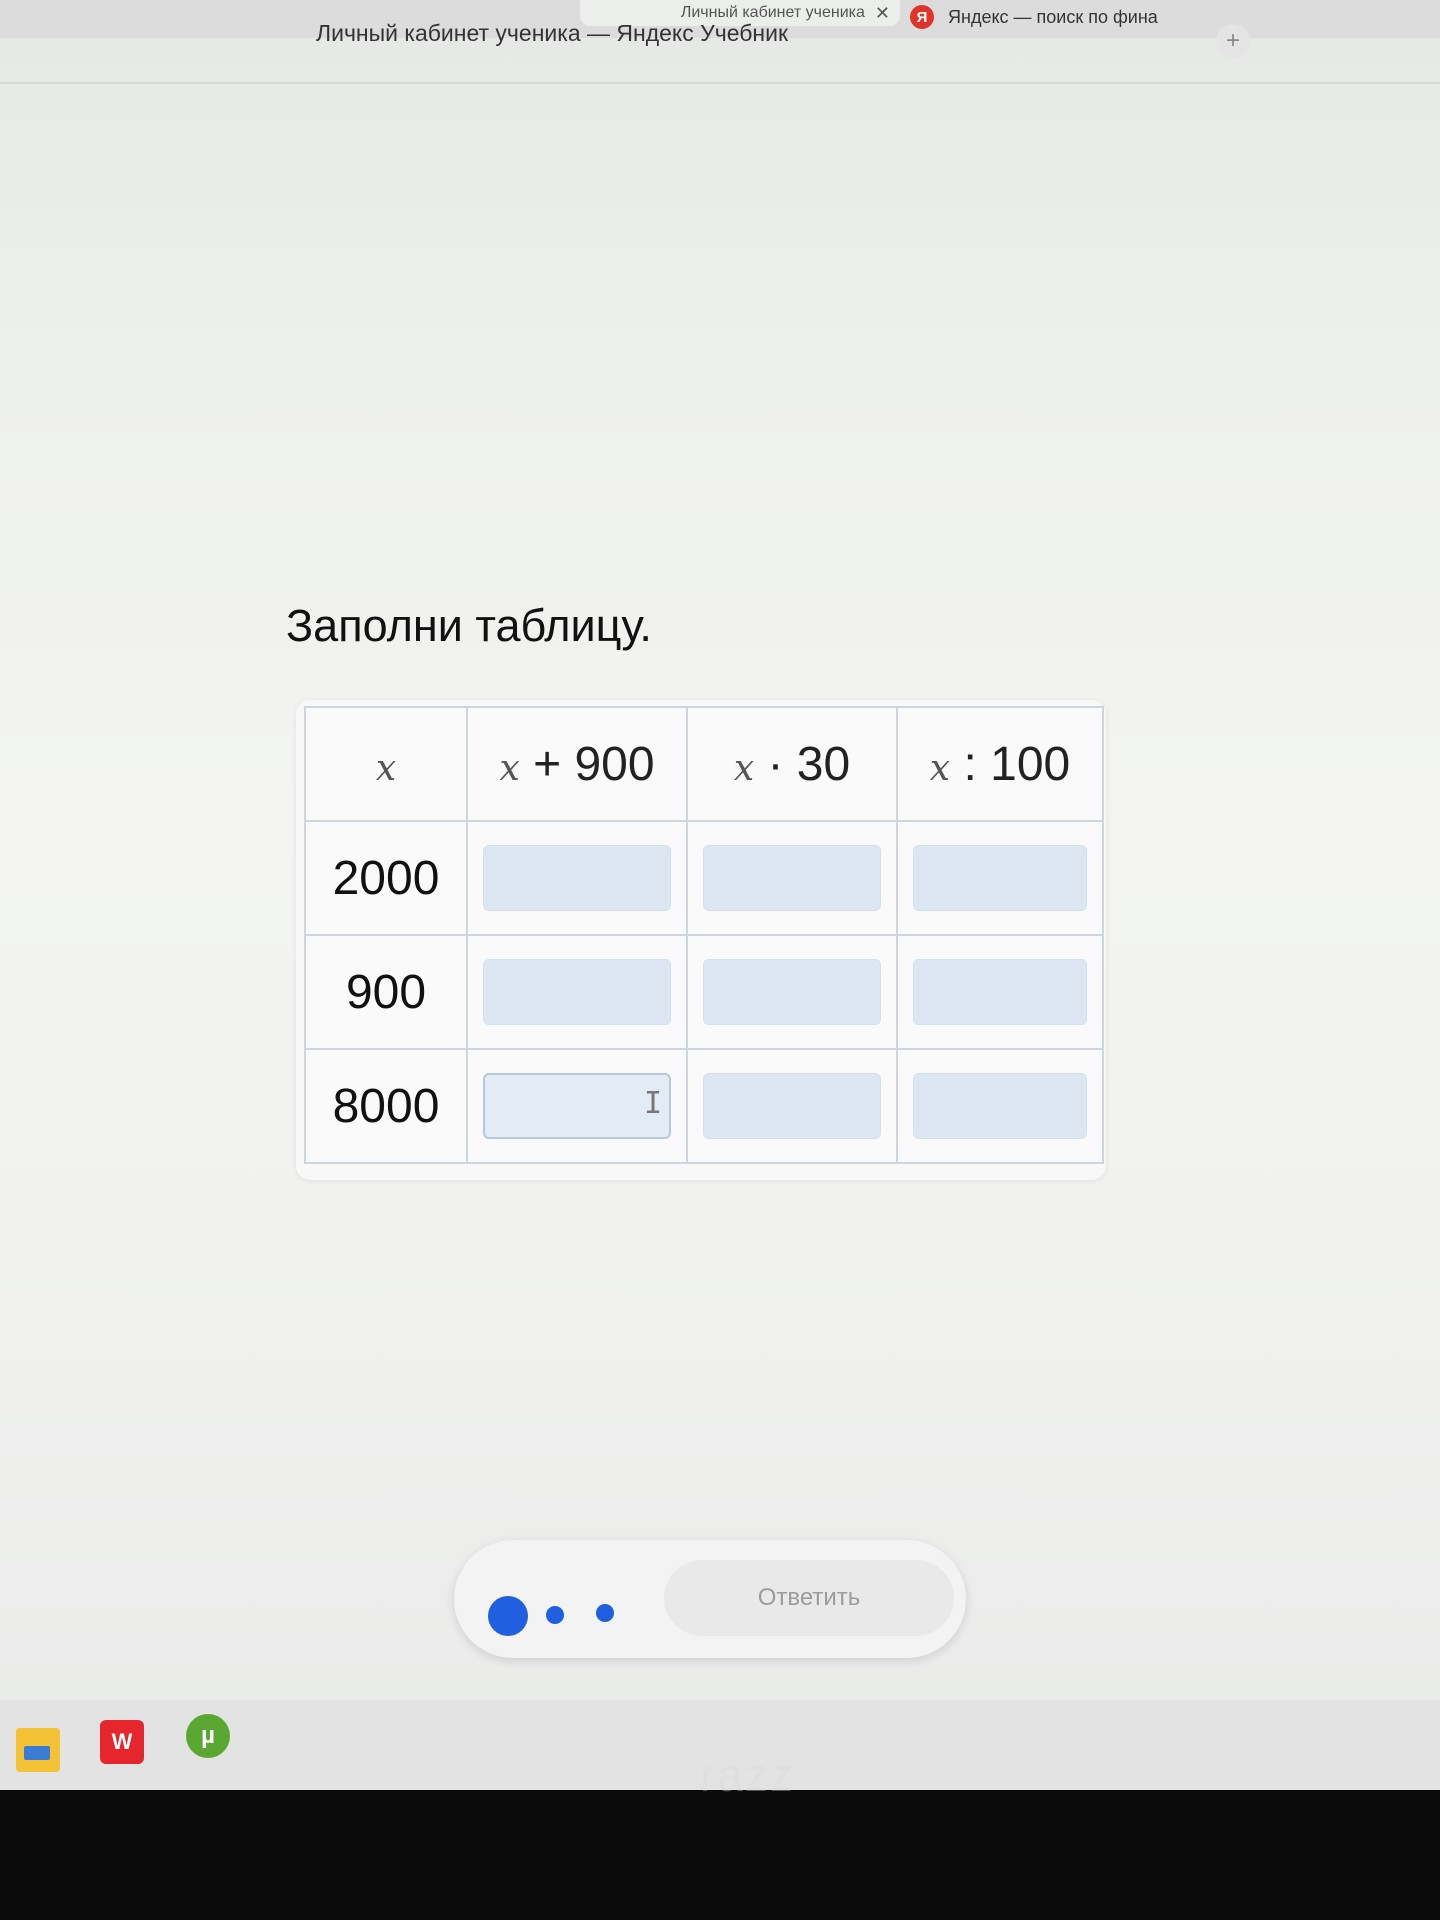  I want to click on row-label: 2000, so click(386, 878).